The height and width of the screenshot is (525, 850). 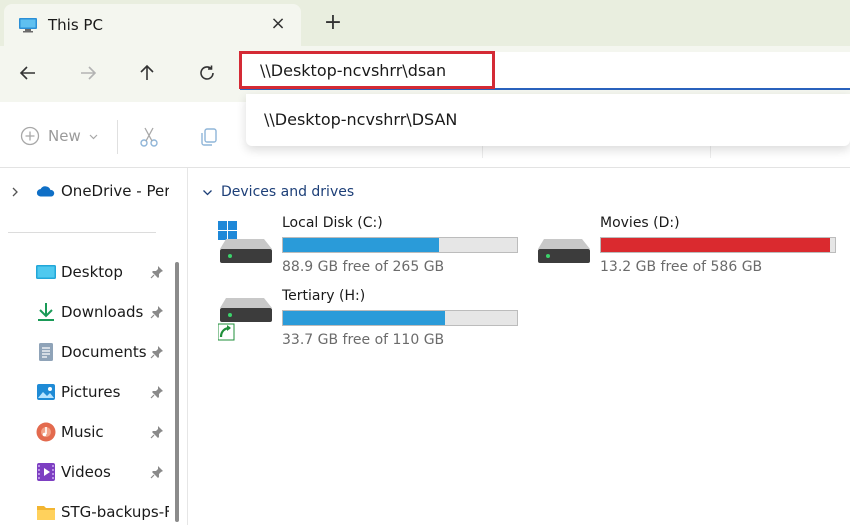 What do you see at coordinates (82, 432) in the screenshot?
I see `sidebar-item-label: Music` at bounding box center [82, 432].